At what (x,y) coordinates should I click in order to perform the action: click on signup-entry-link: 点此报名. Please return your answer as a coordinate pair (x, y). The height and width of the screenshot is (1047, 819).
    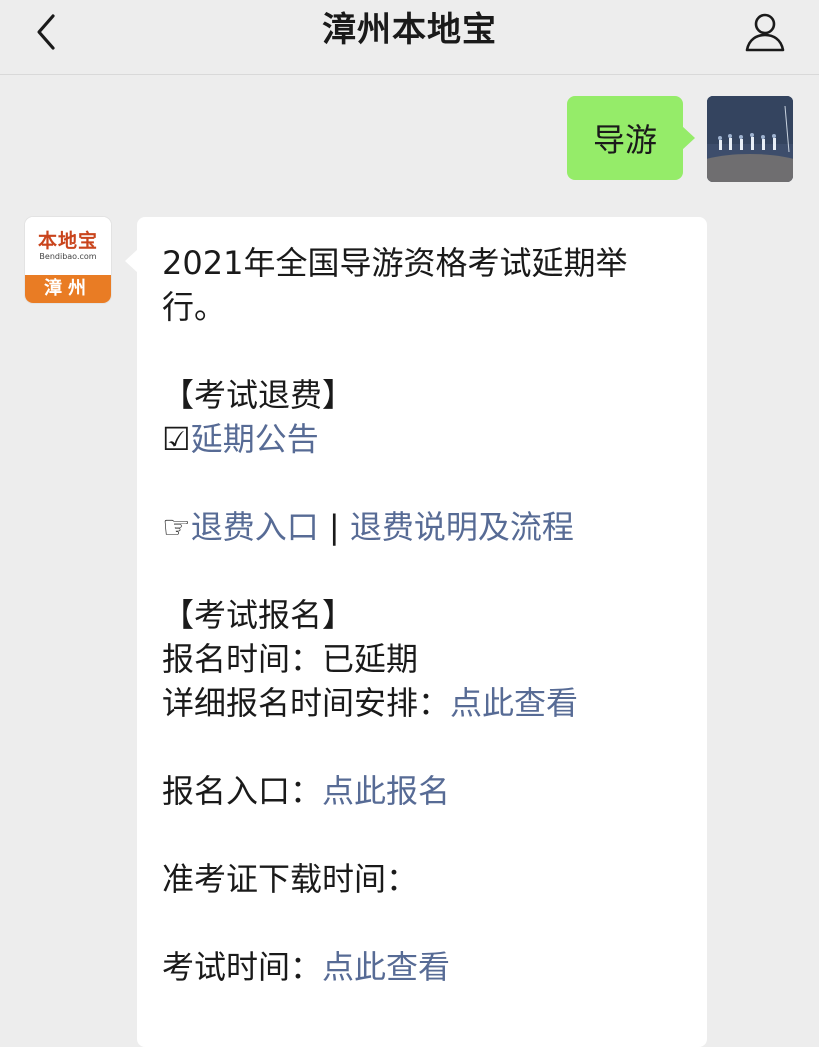
    Looking at the image, I should click on (386, 791).